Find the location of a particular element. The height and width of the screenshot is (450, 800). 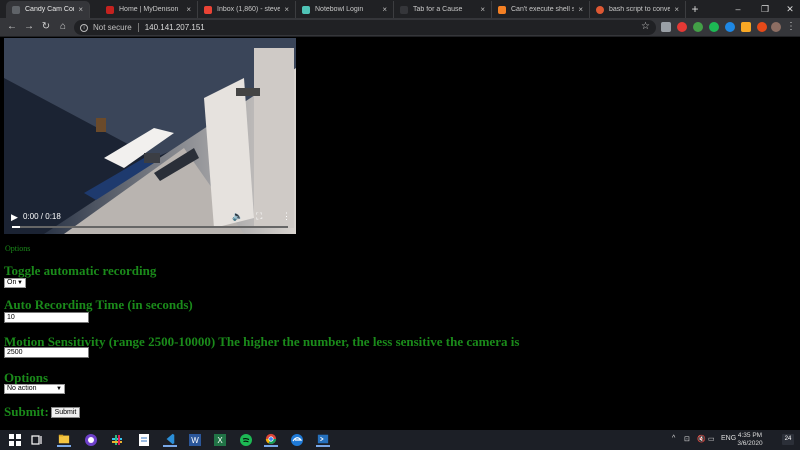

notepad-icon is located at coordinates (144, 440).